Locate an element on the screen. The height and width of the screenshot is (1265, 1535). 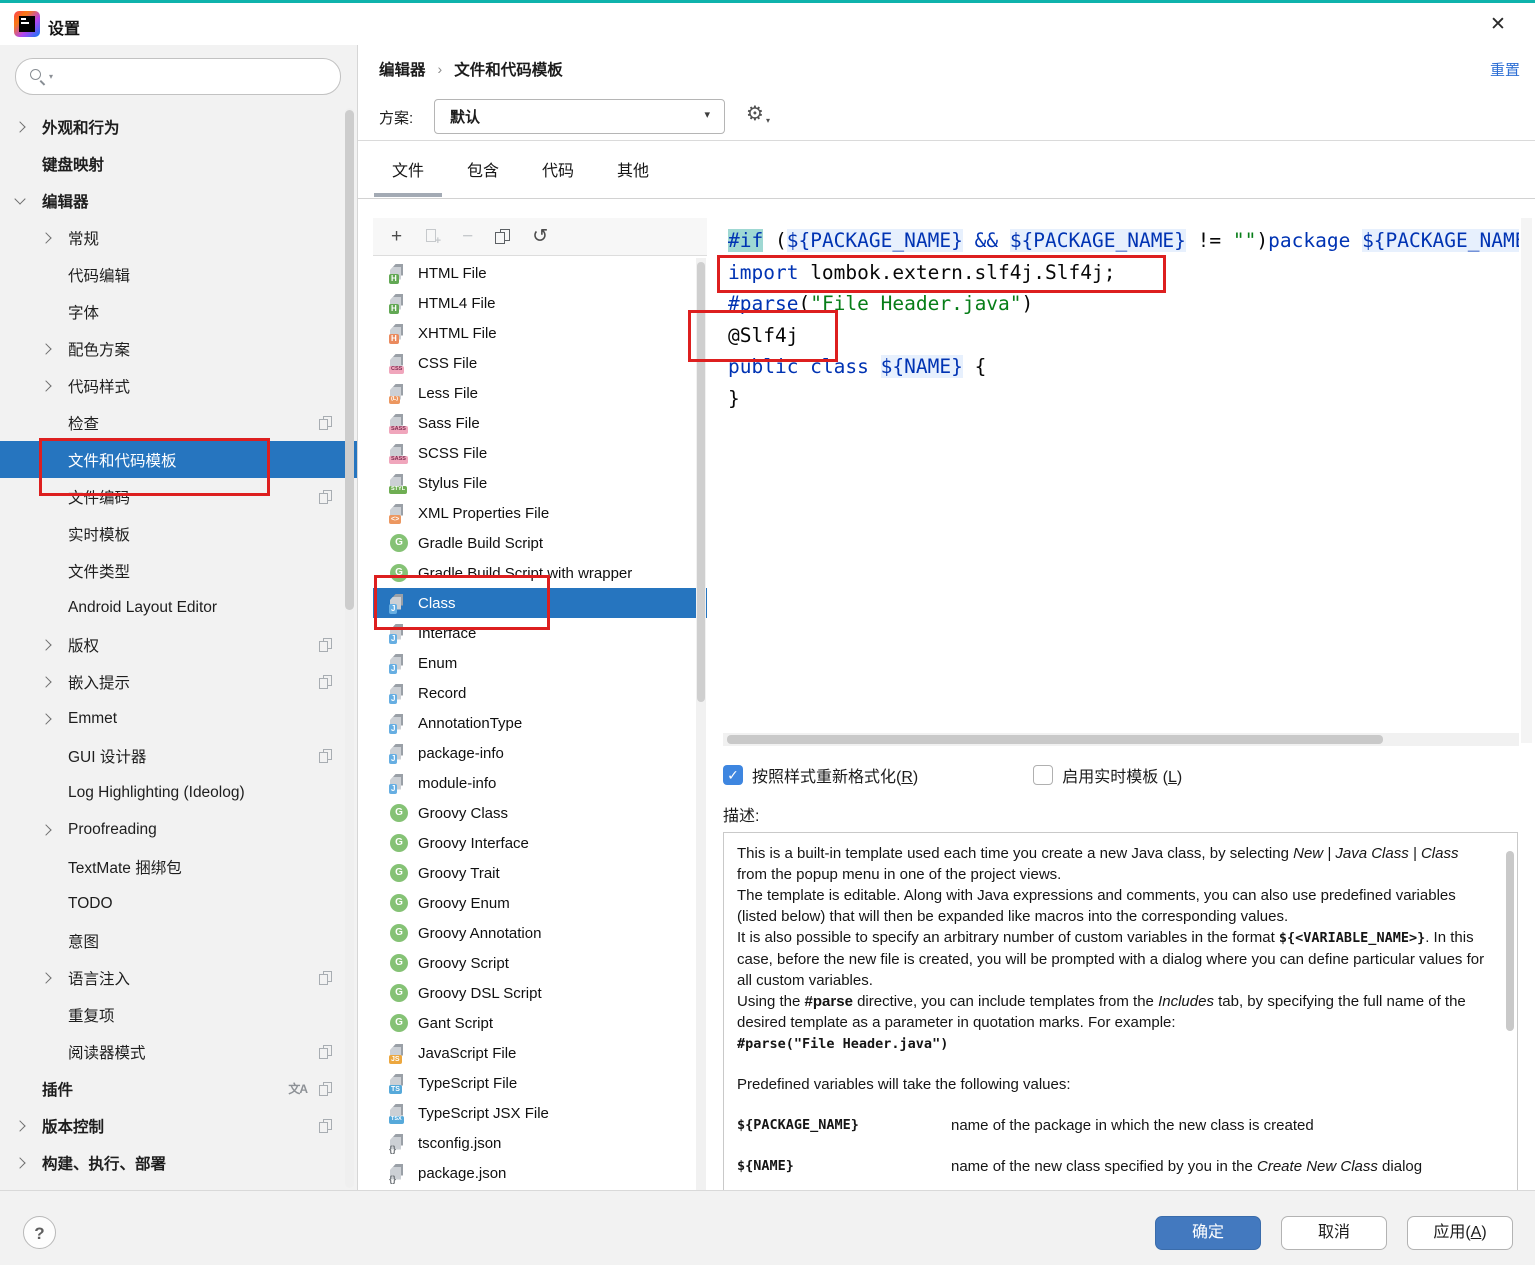
list-item-xml-properties-file: <> XML Properties File is located at coordinates (540, 513).